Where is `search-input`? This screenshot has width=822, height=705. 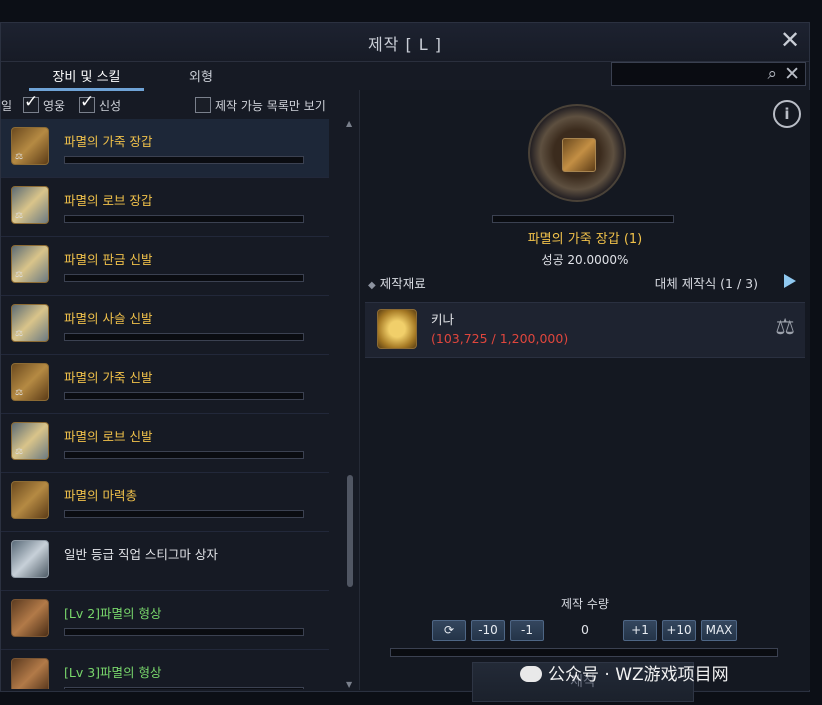 search-input is located at coordinates (688, 75).